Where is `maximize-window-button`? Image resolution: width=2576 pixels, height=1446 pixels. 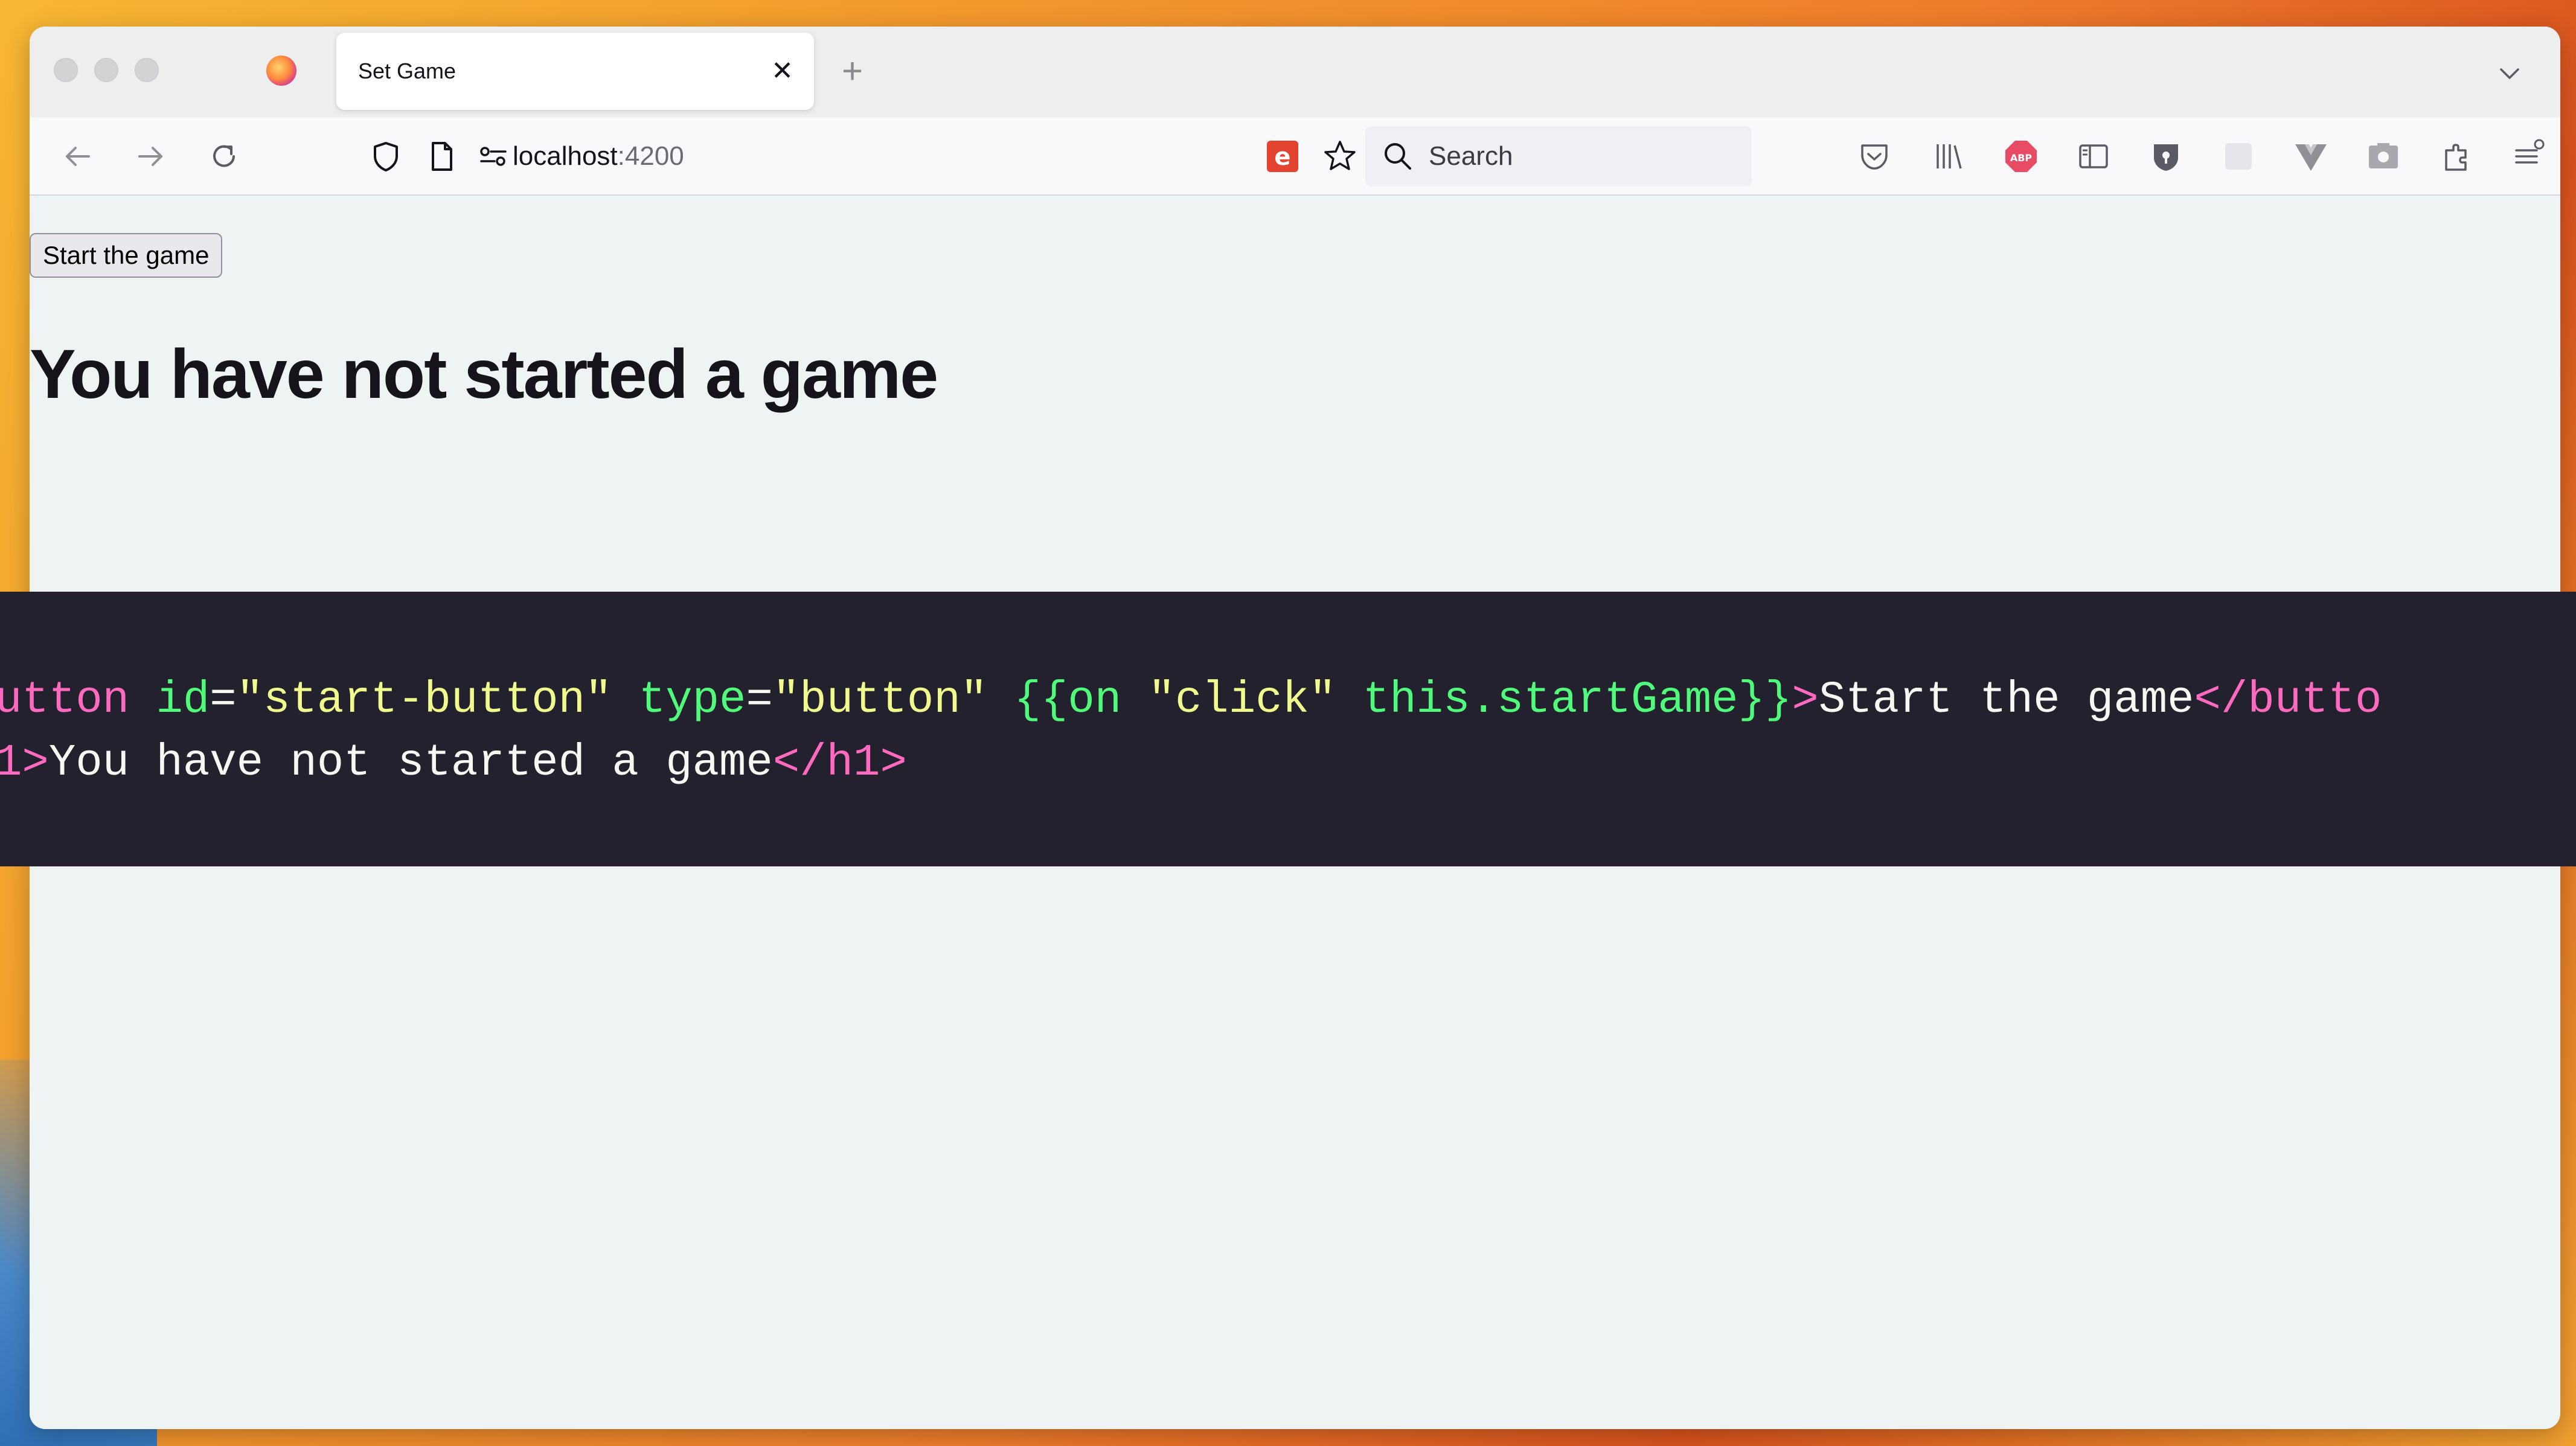 maximize-window-button is located at coordinates (147, 70).